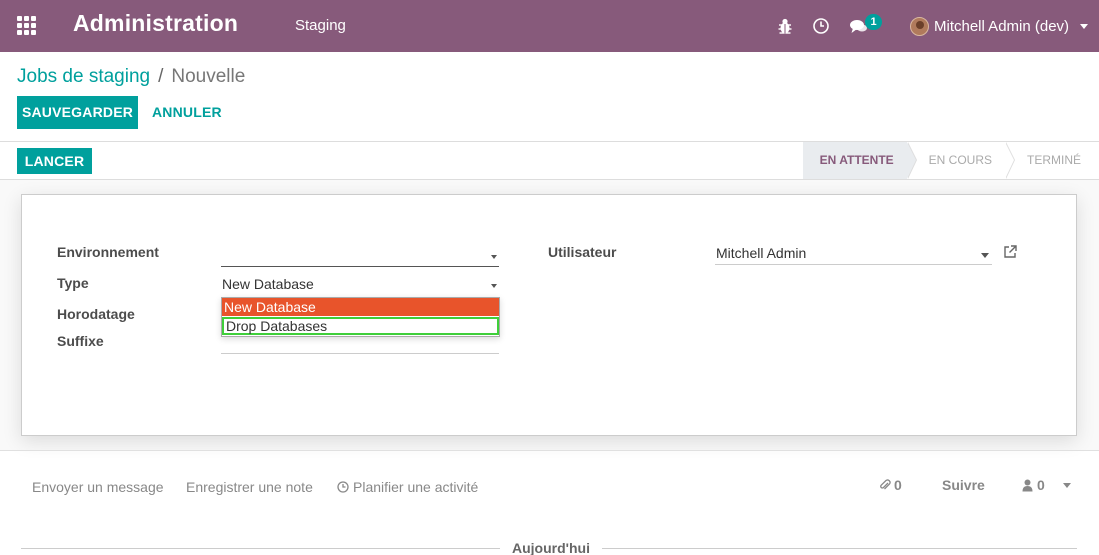  Describe the element at coordinates (80, 341) in the screenshot. I see `suffix-label: Suffixe` at that location.